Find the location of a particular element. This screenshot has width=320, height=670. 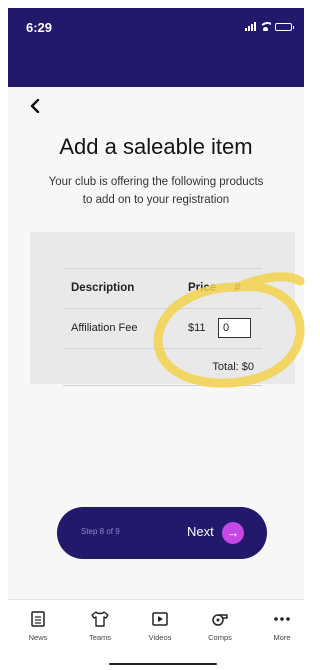

column-header-description: Description is located at coordinates (103, 288).